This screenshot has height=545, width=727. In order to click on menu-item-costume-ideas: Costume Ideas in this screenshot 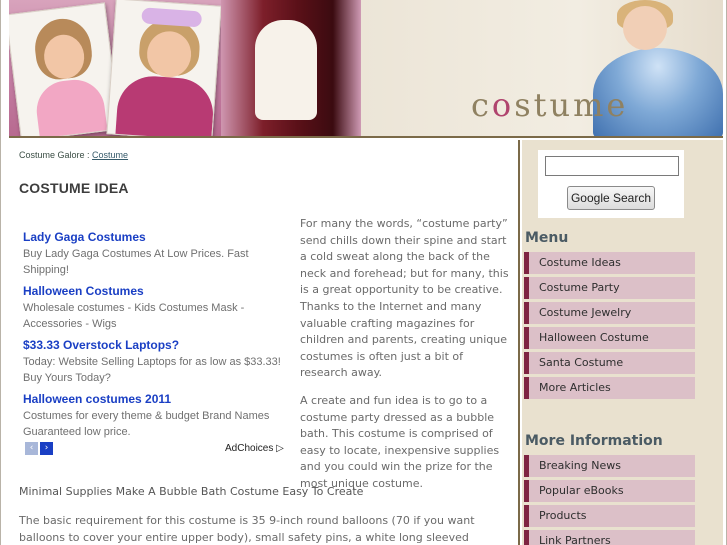, I will do `click(609, 263)`.